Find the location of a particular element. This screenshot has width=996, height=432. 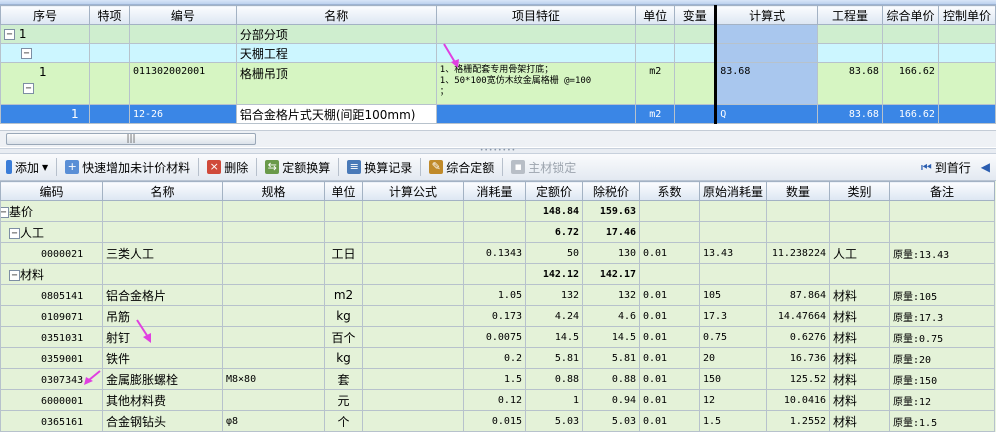

col-header-category: 类别 is located at coordinates (860, 191).